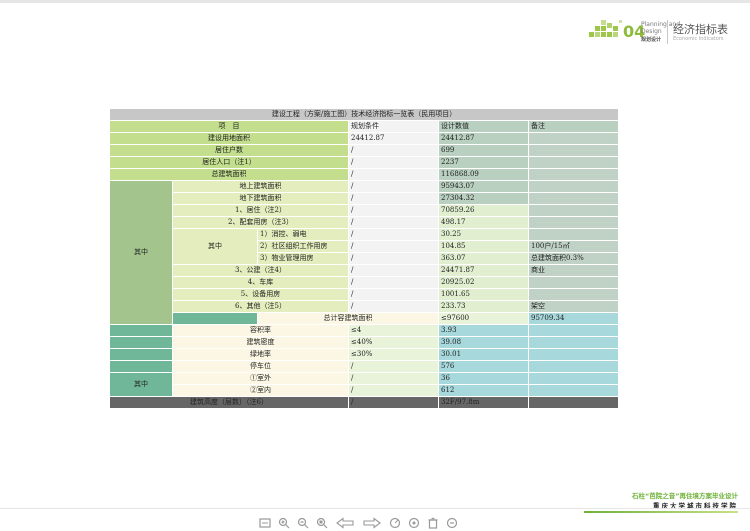 The height and width of the screenshot is (531, 750). What do you see at coordinates (364, 342) in the screenshot?
I see `table-row: 建筑密度 ≤40% 39.08` at bounding box center [364, 342].